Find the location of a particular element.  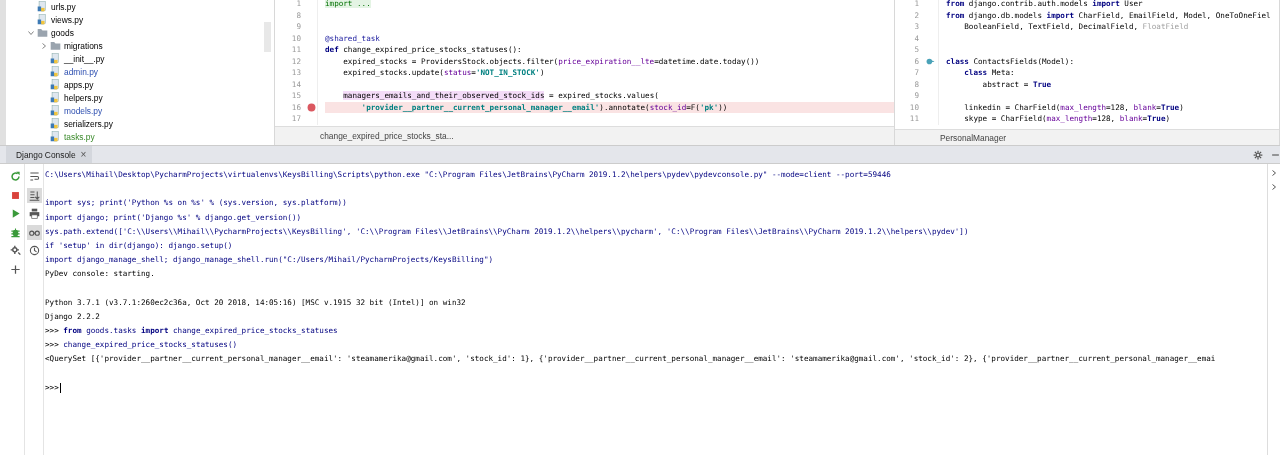

stop-icon is located at coordinates (15, 195).